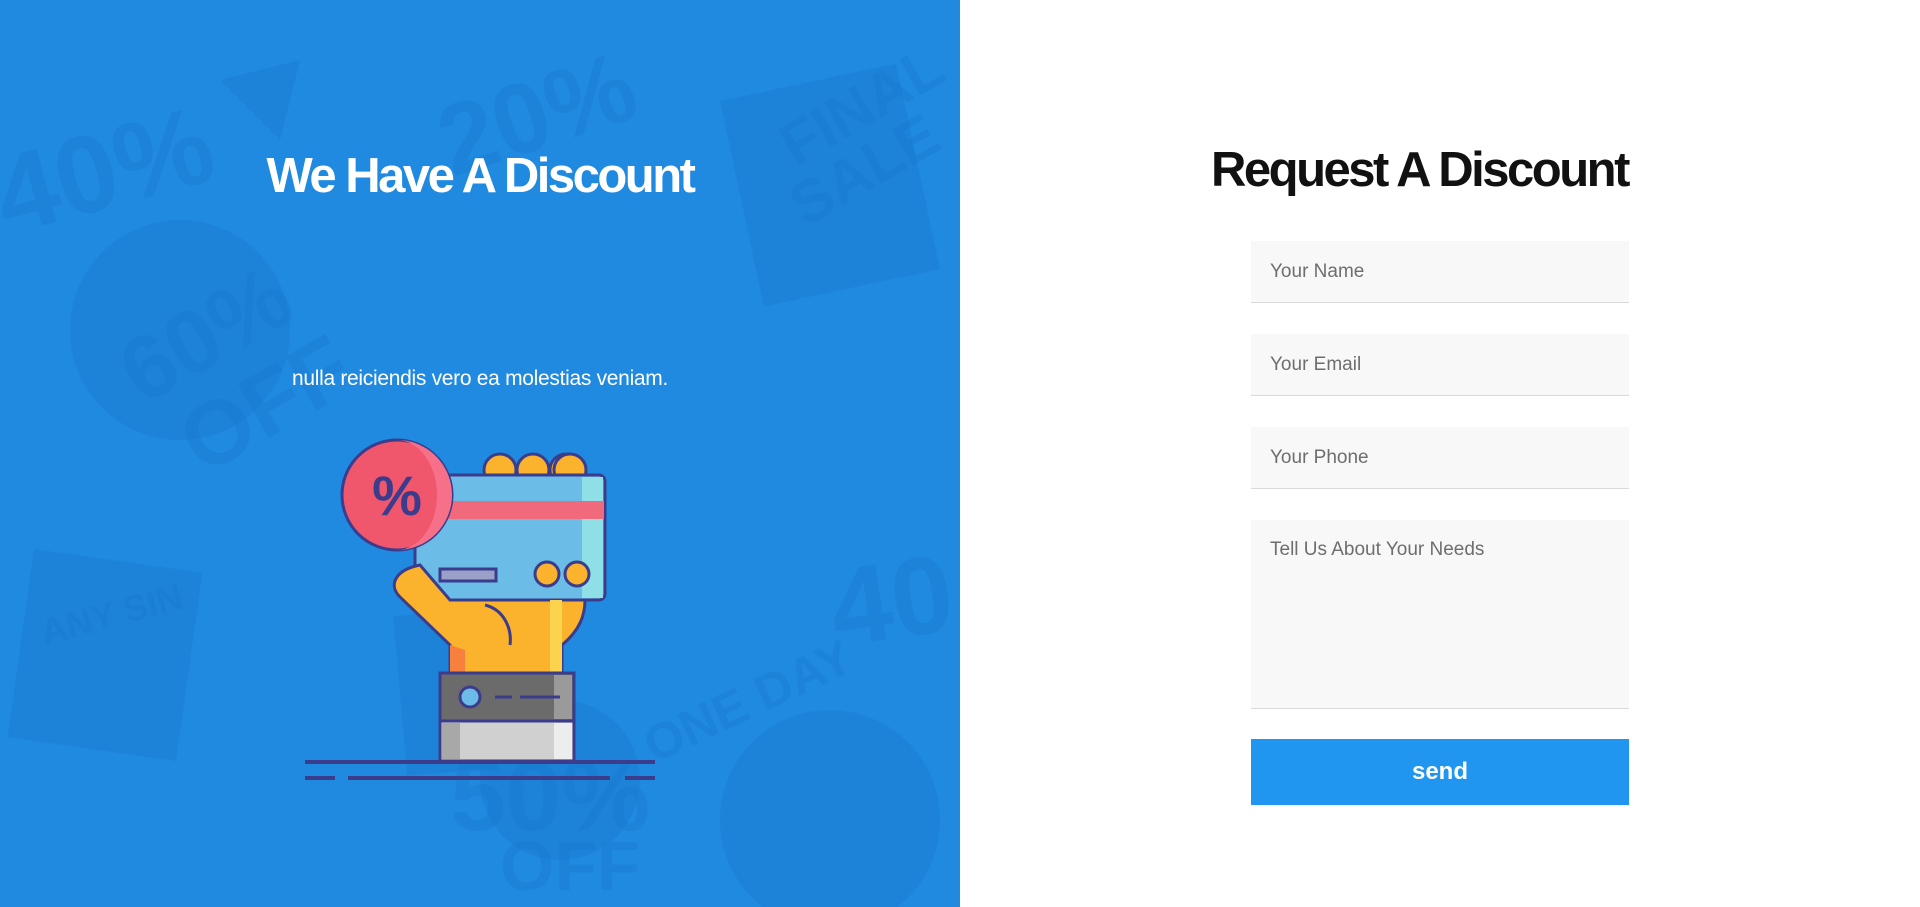 This screenshot has width=1920, height=907. I want to click on svg-text: OFF, so click(570, 866).